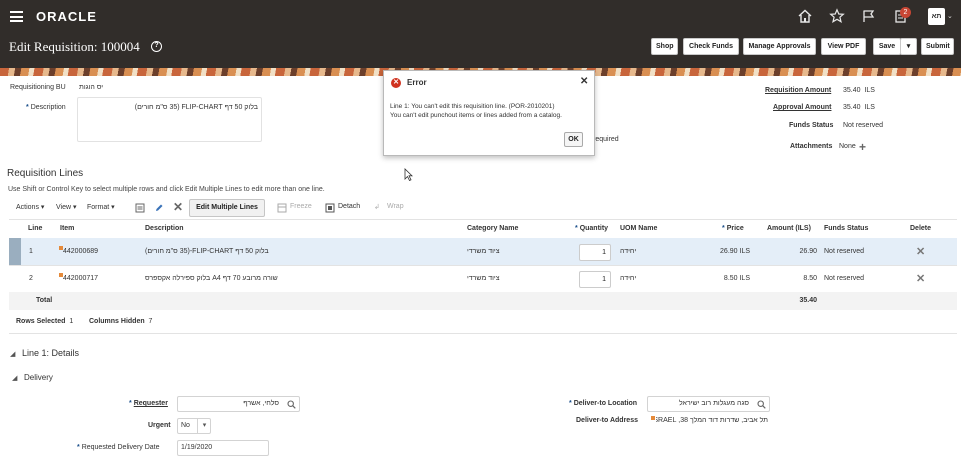 The height and width of the screenshot is (456, 961). I want to click on funds-status-value: Not reserved, so click(863, 125).